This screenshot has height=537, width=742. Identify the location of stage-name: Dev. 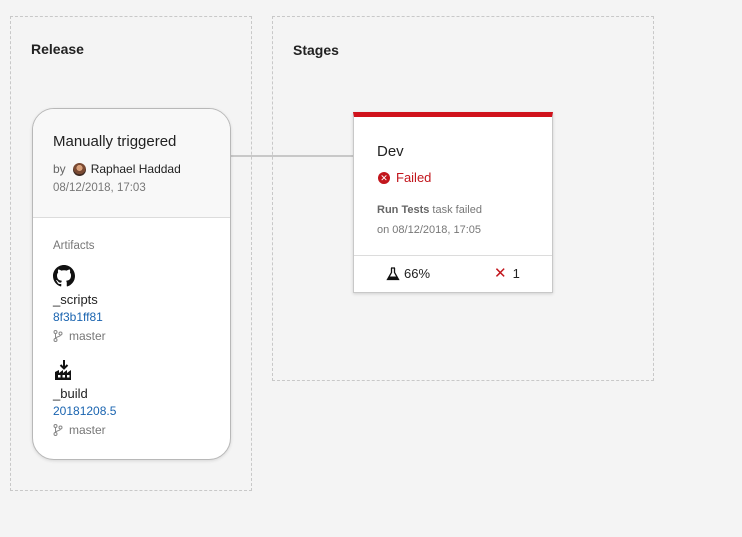
(390, 151).